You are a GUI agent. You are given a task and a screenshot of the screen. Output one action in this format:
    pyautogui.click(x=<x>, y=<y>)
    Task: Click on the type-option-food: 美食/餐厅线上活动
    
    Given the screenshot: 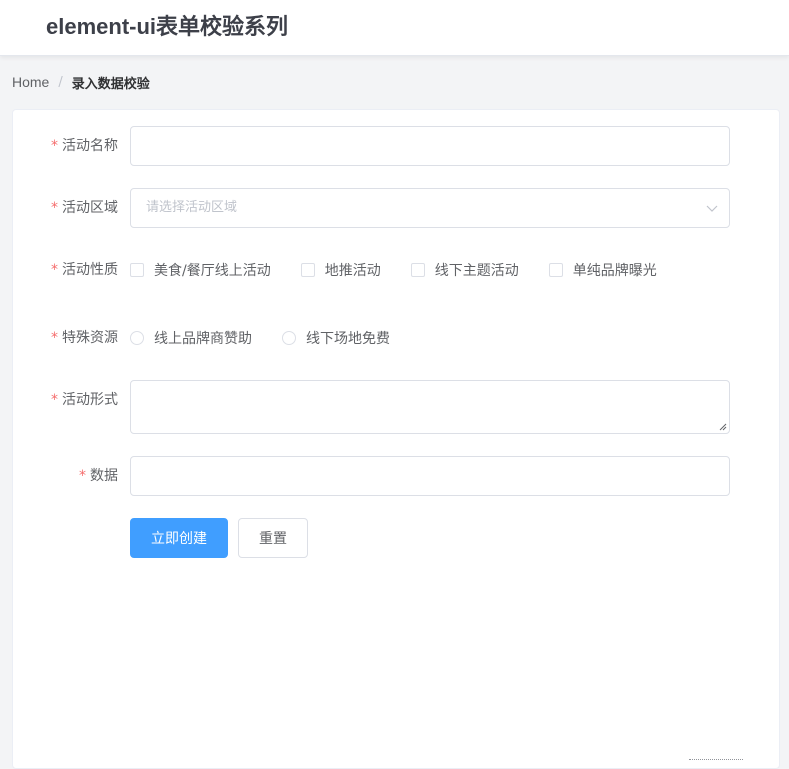 What is the action you would take?
    pyautogui.click(x=200, y=270)
    